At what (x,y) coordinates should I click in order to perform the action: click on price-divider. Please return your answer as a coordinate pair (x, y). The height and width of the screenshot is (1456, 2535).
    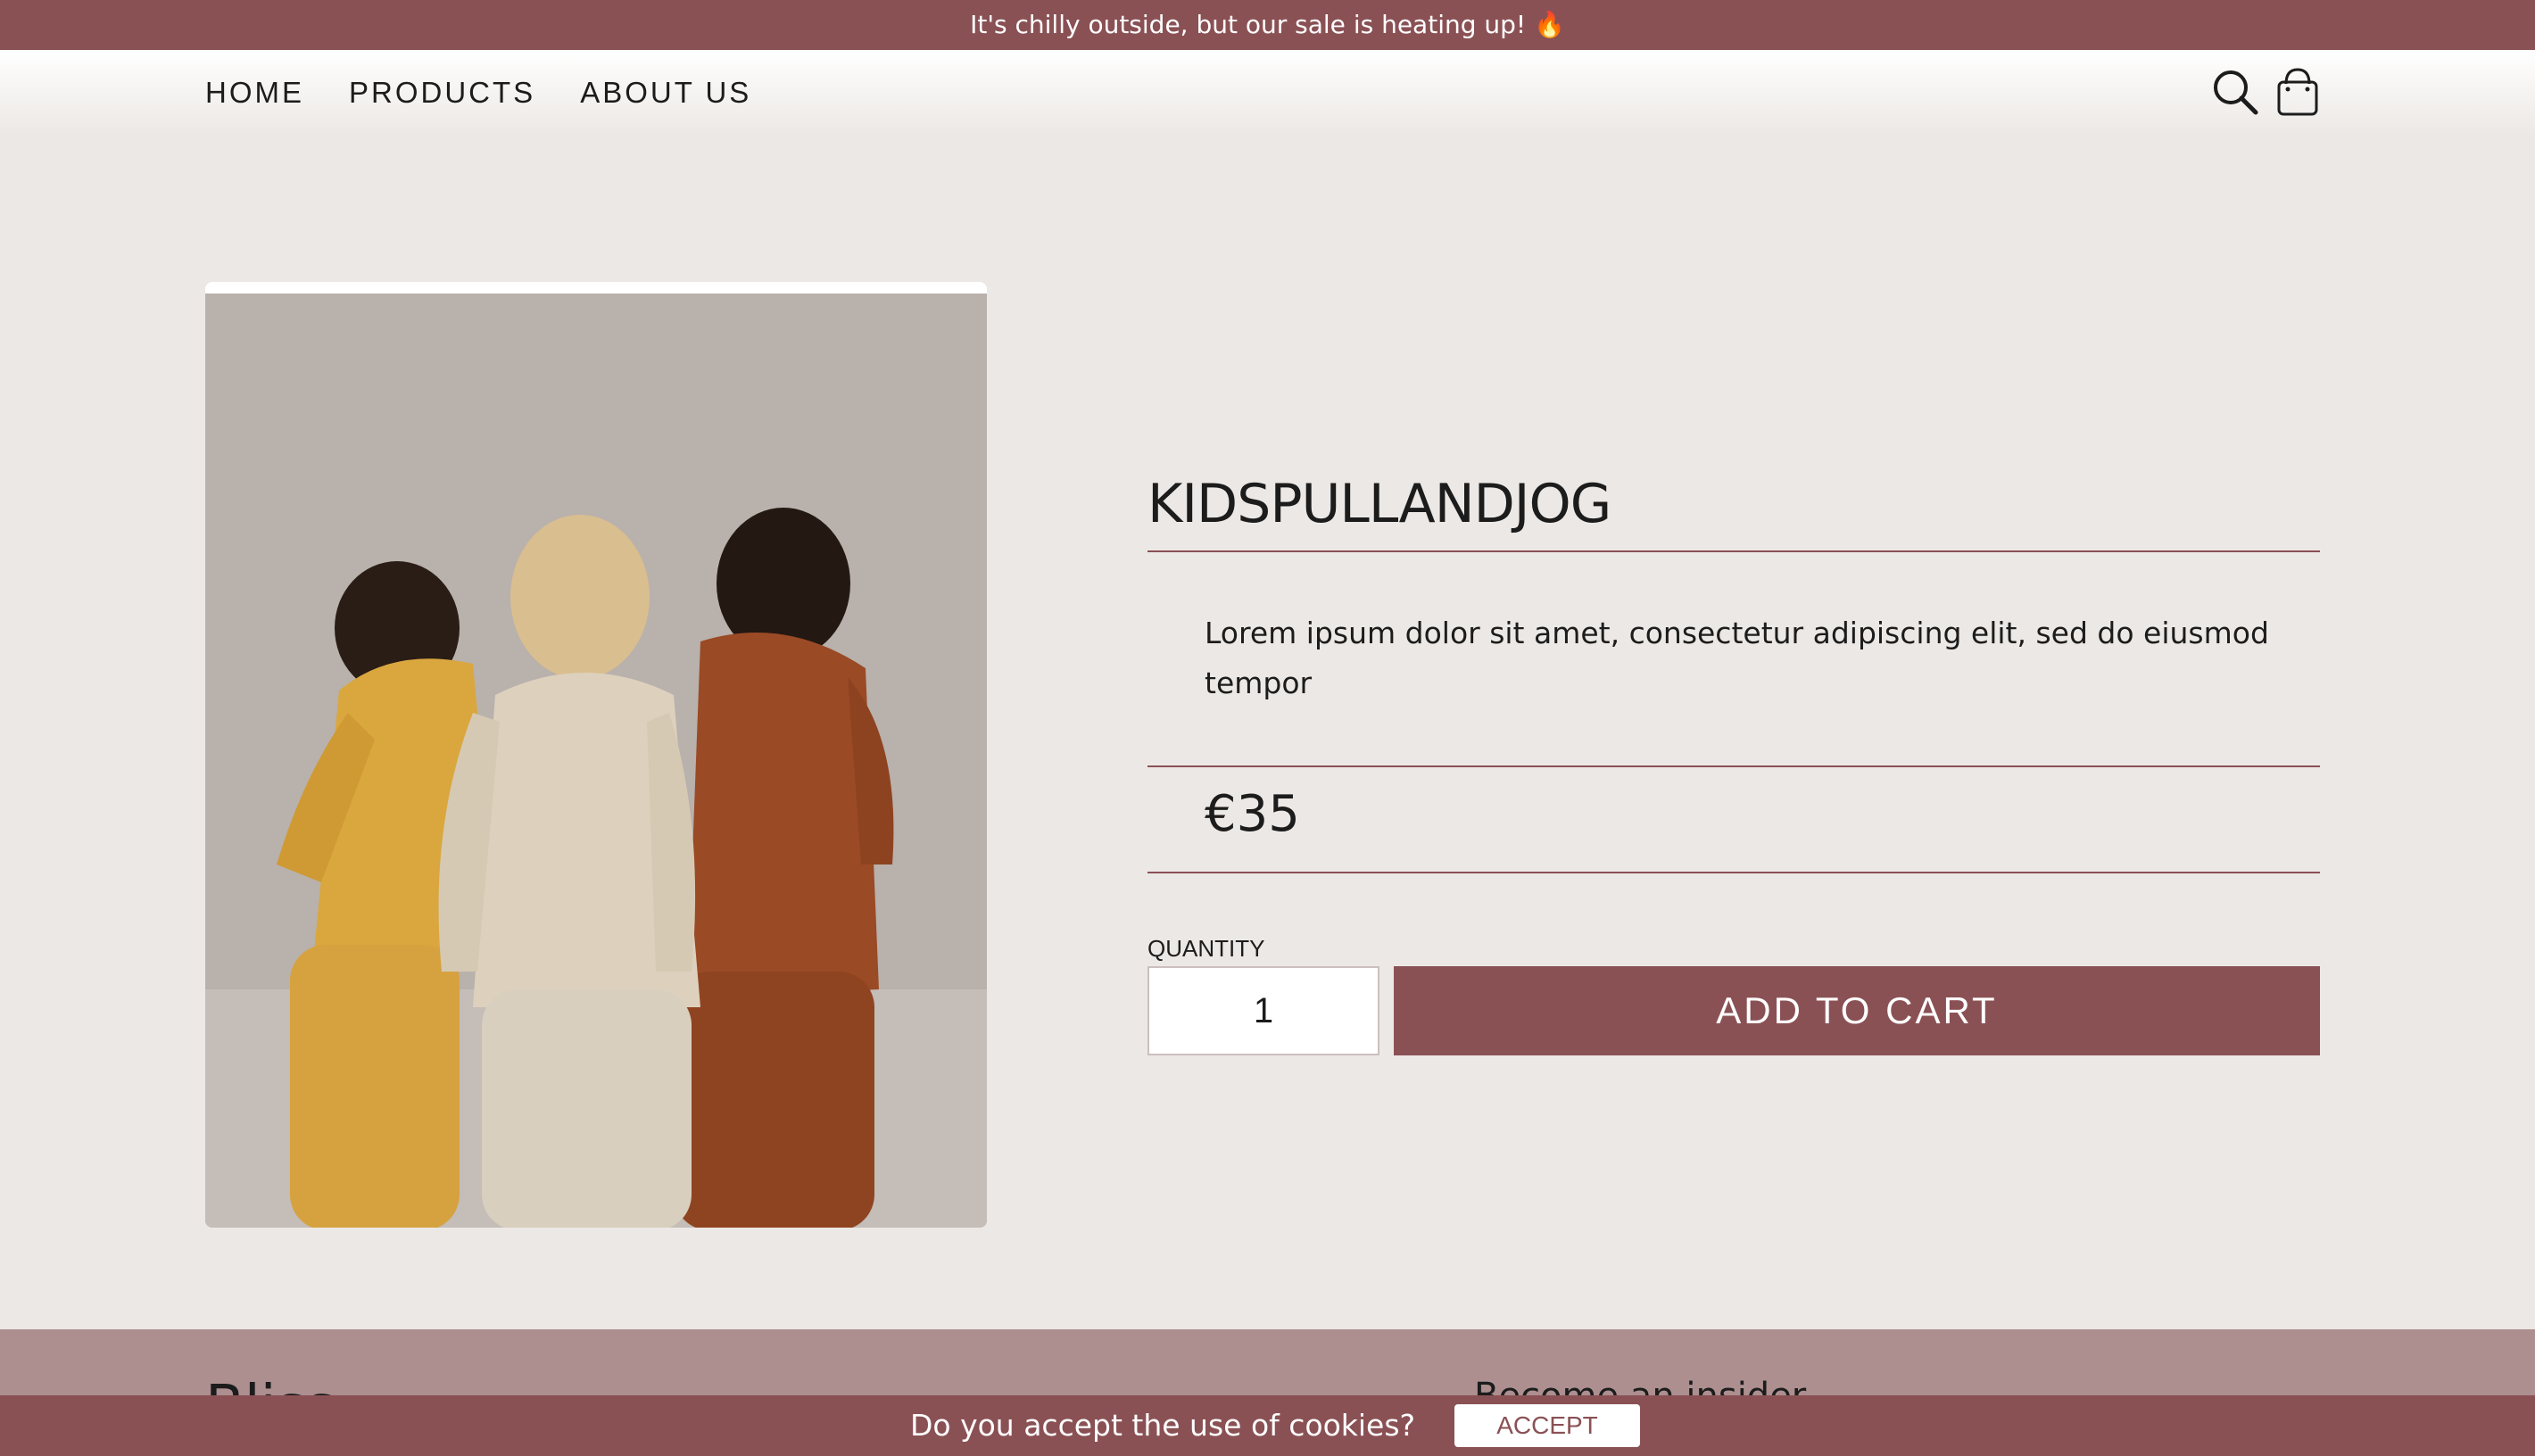
    Looking at the image, I should click on (1734, 873).